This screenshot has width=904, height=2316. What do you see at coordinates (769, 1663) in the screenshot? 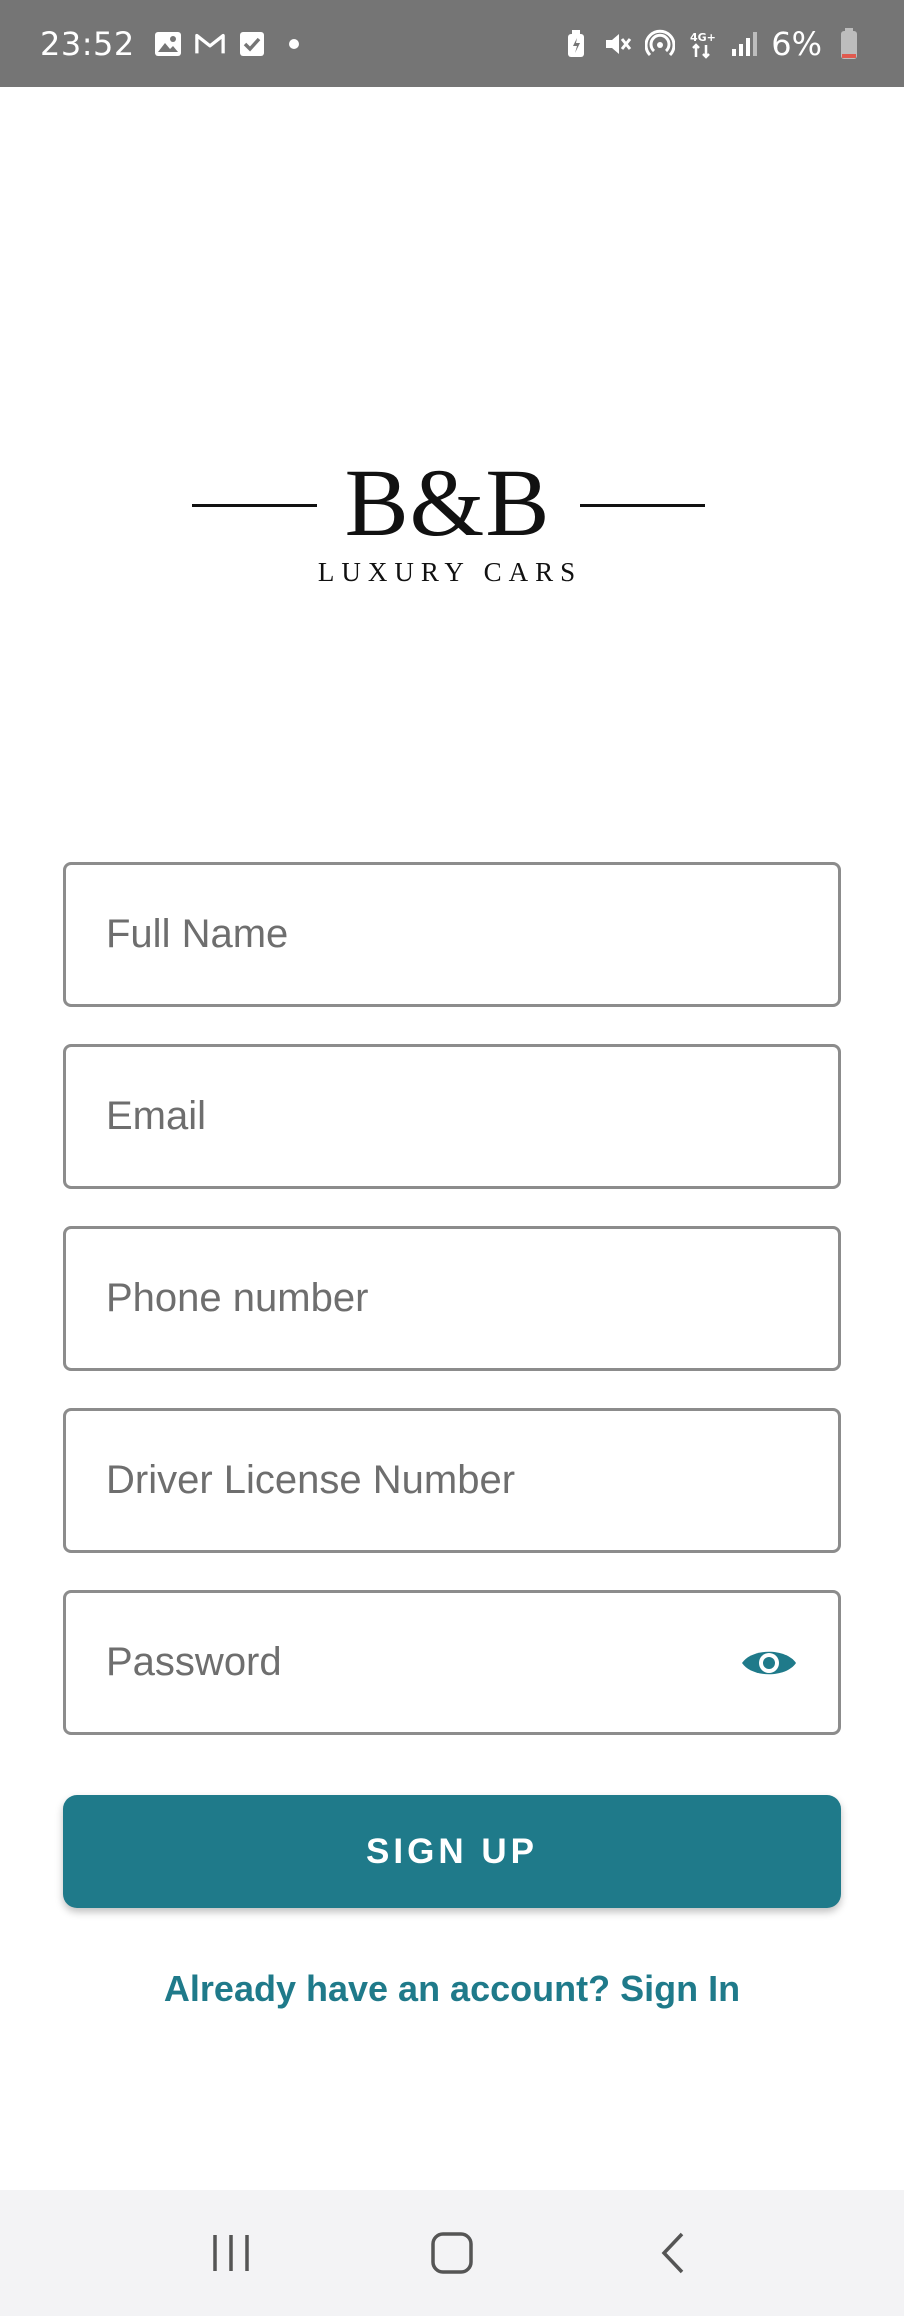
I see `show-password-eye-icon` at bounding box center [769, 1663].